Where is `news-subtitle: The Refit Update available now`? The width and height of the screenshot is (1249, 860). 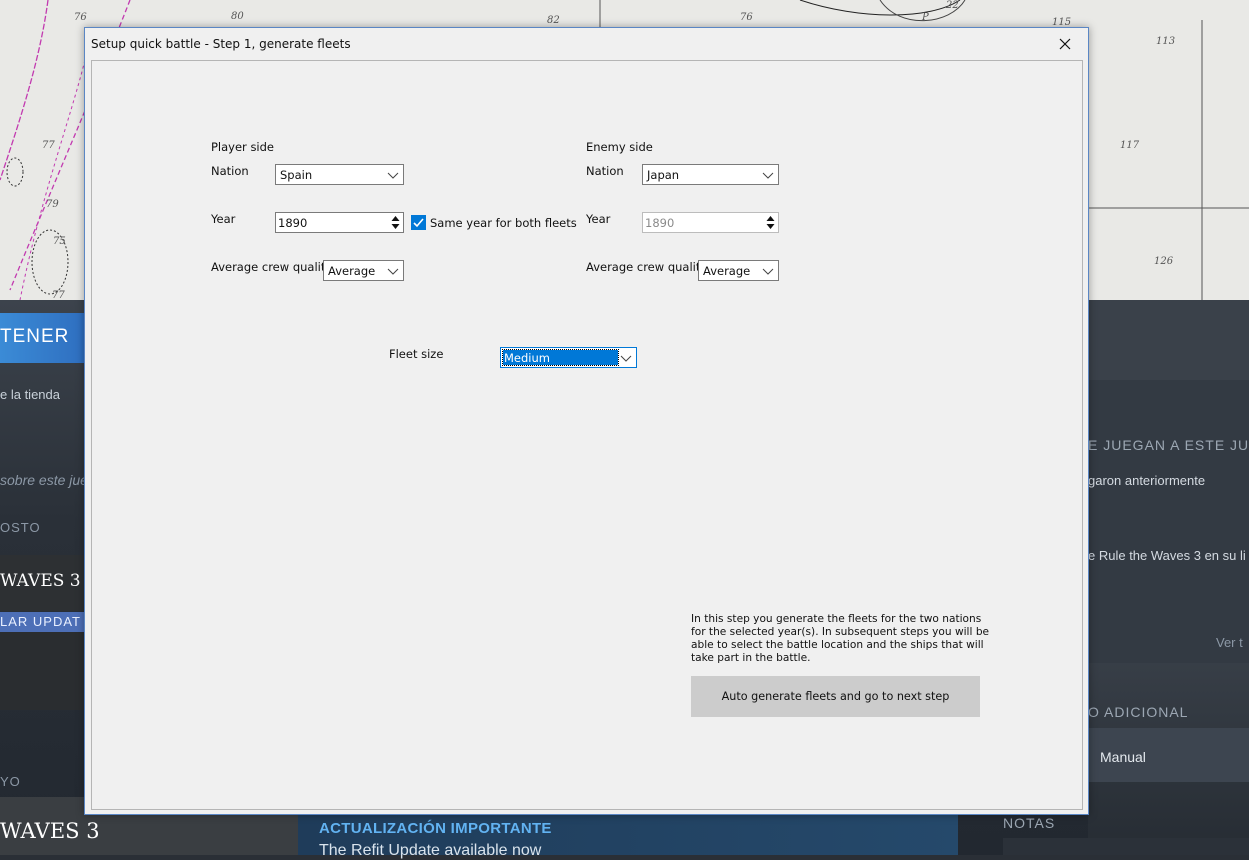 news-subtitle: The Refit Update available now is located at coordinates (430, 850).